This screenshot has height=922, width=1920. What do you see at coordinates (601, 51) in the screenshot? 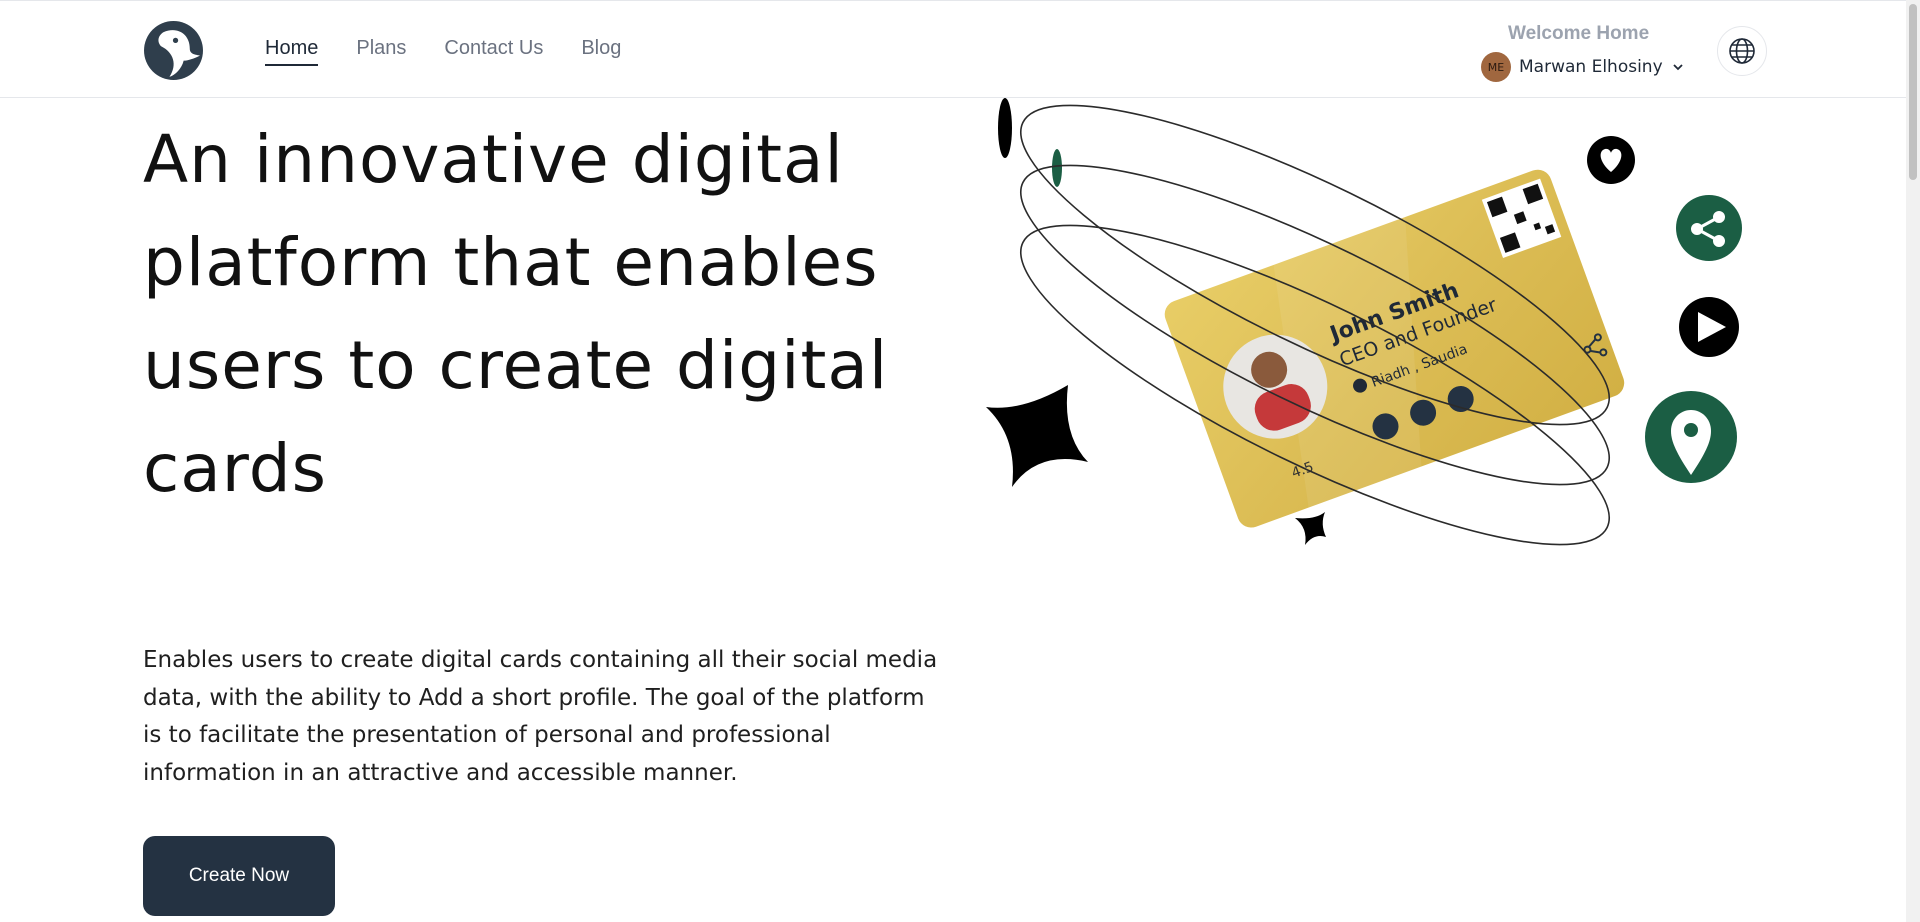
I see `nav-blog: Blog` at bounding box center [601, 51].